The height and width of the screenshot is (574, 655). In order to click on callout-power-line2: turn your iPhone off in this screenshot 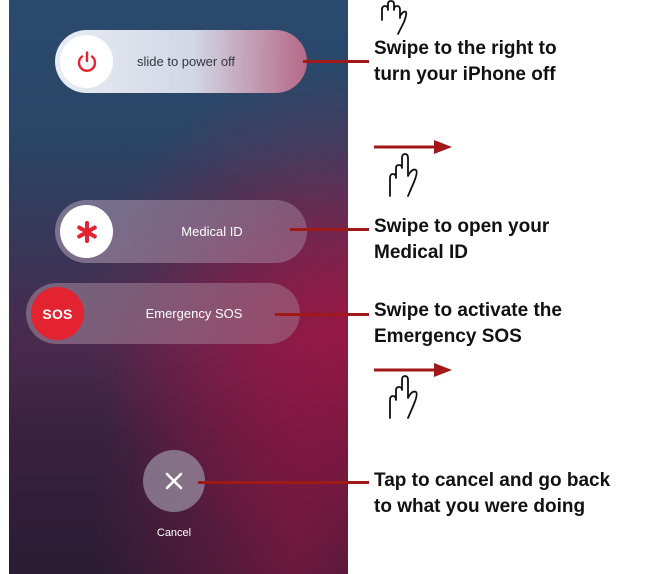, I will do `click(465, 74)`.